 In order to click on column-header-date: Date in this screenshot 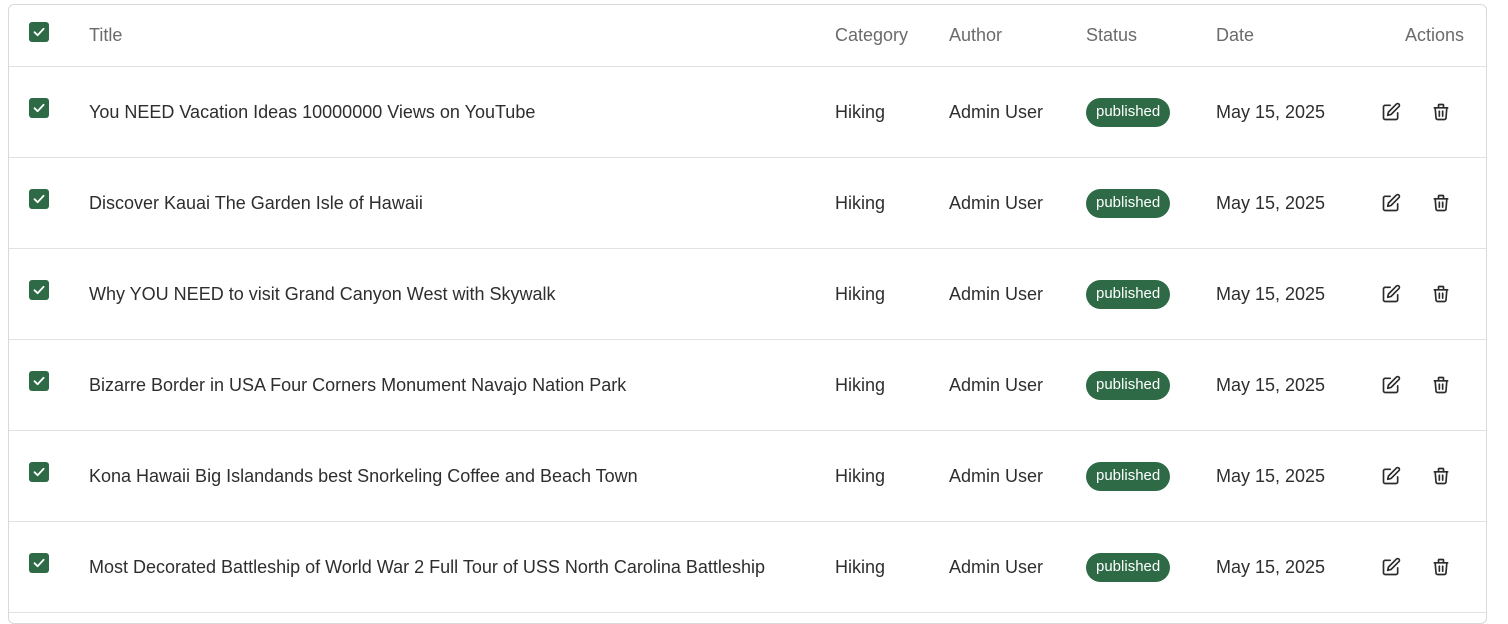, I will do `click(1235, 35)`.